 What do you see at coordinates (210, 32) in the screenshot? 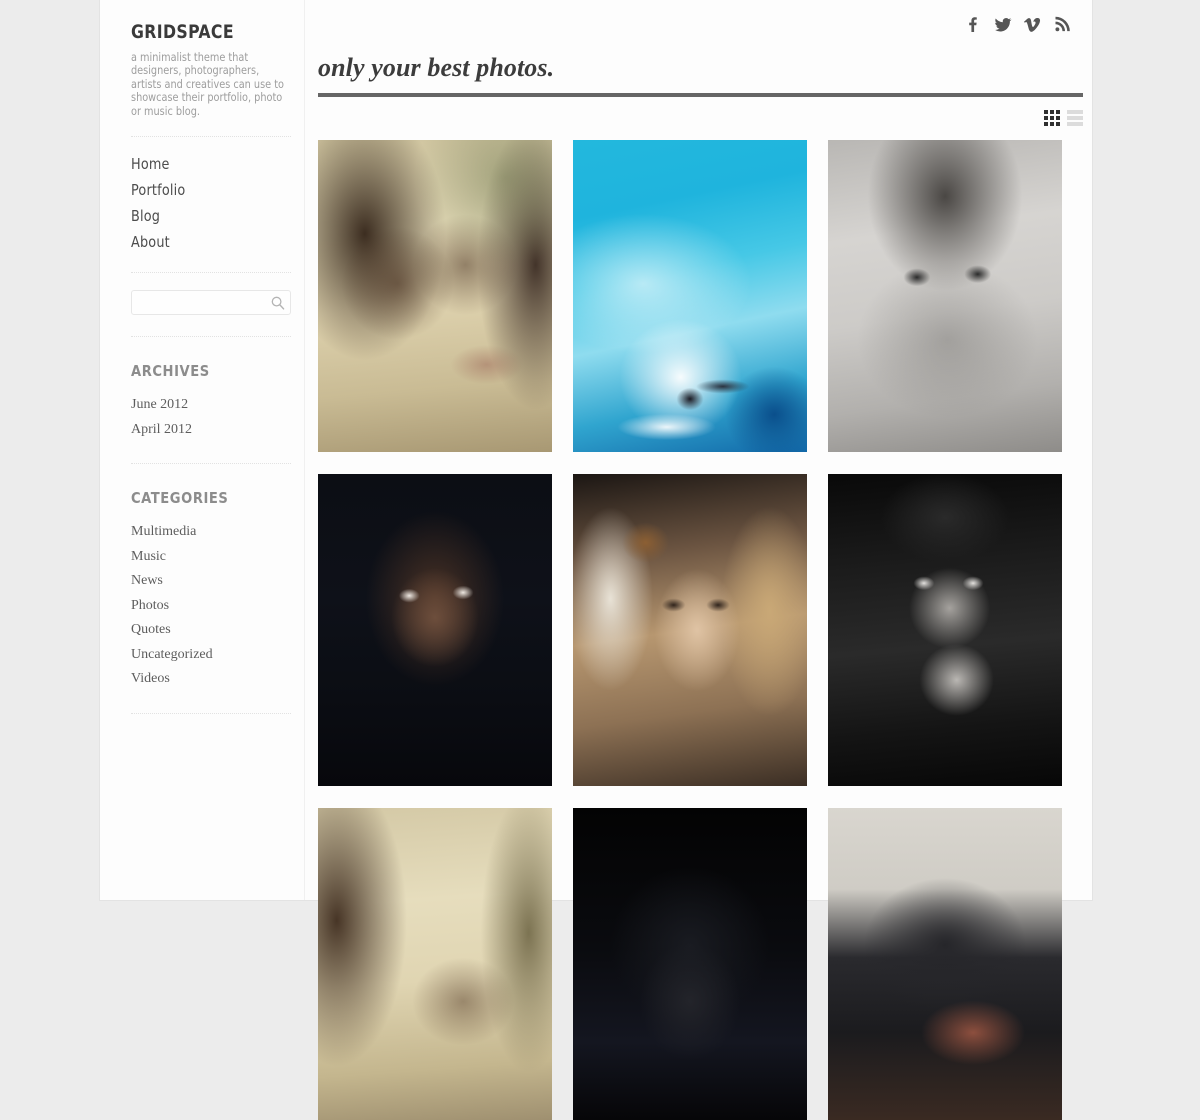
I see `site-title: GRIDSPACE` at bounding box center [210, 32].